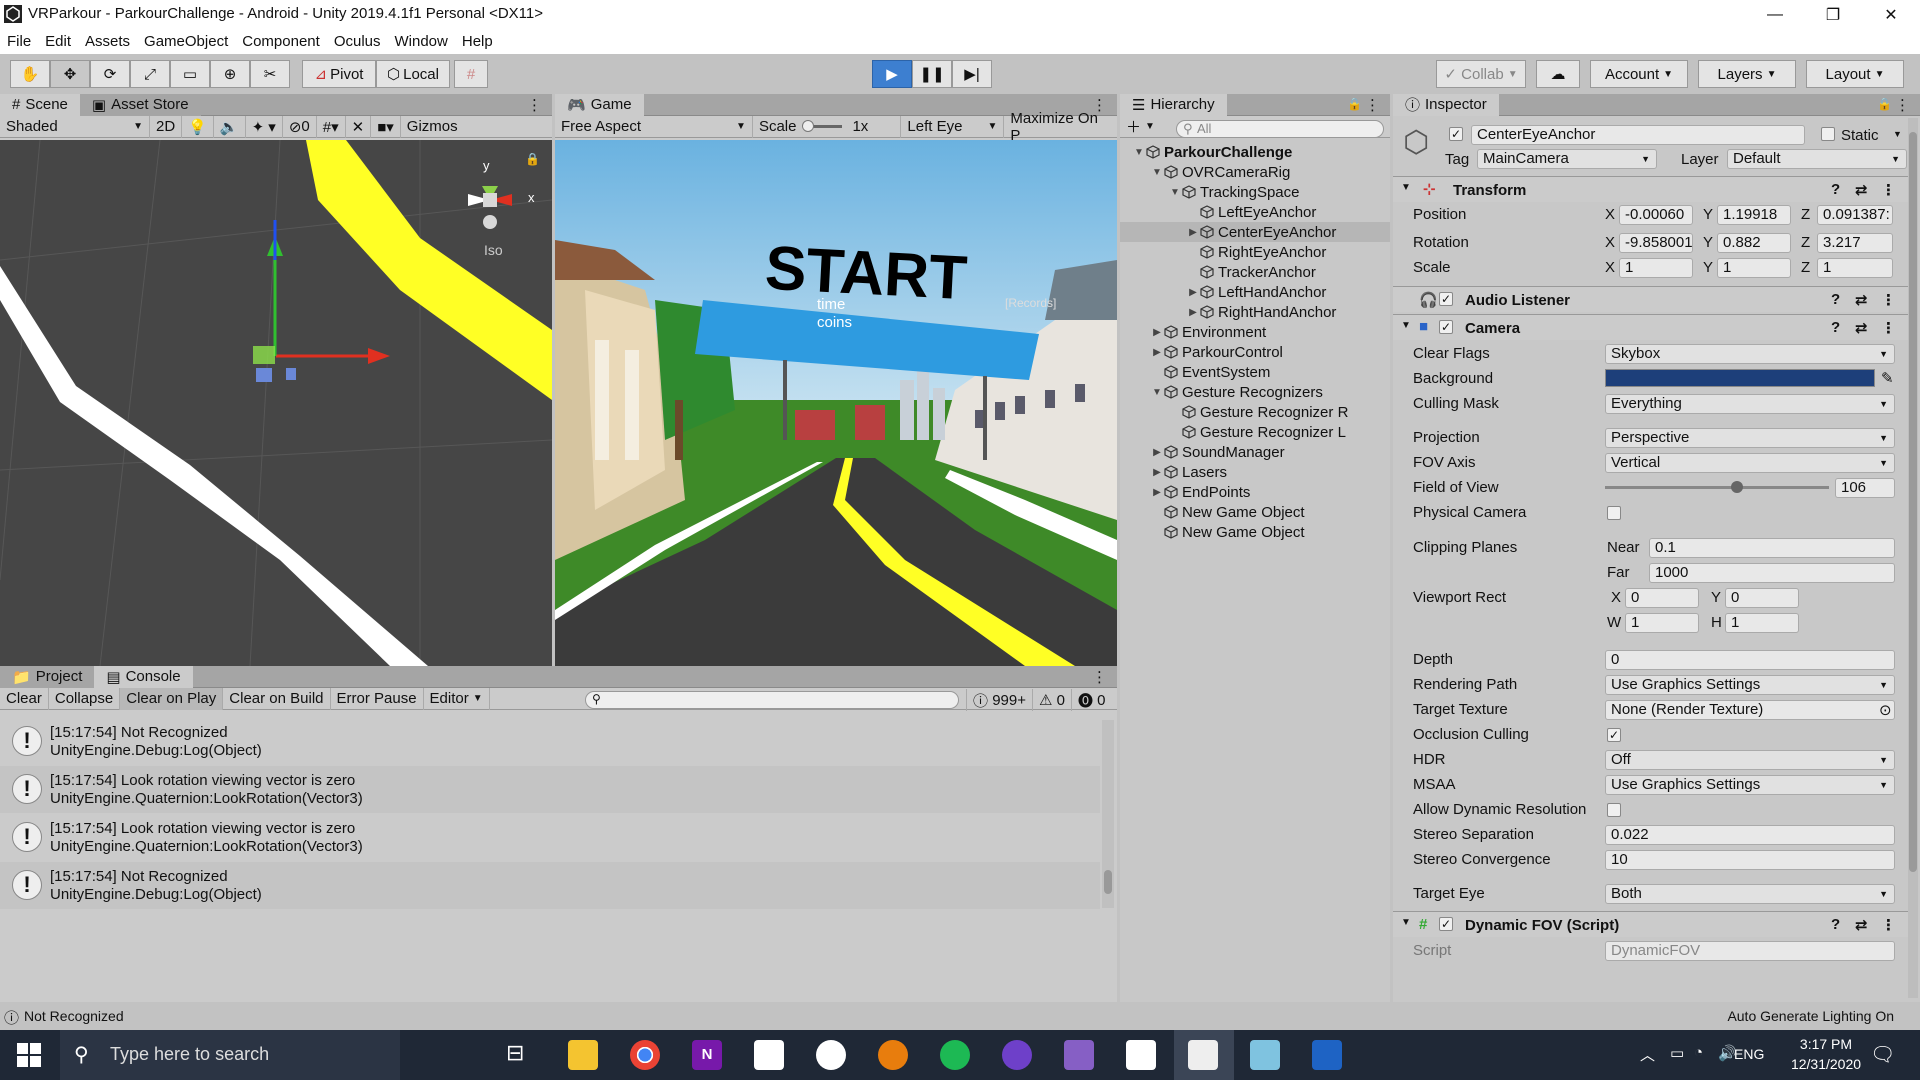  I want to click on clock-date: 12/31/2020, so click(1826, 1064).